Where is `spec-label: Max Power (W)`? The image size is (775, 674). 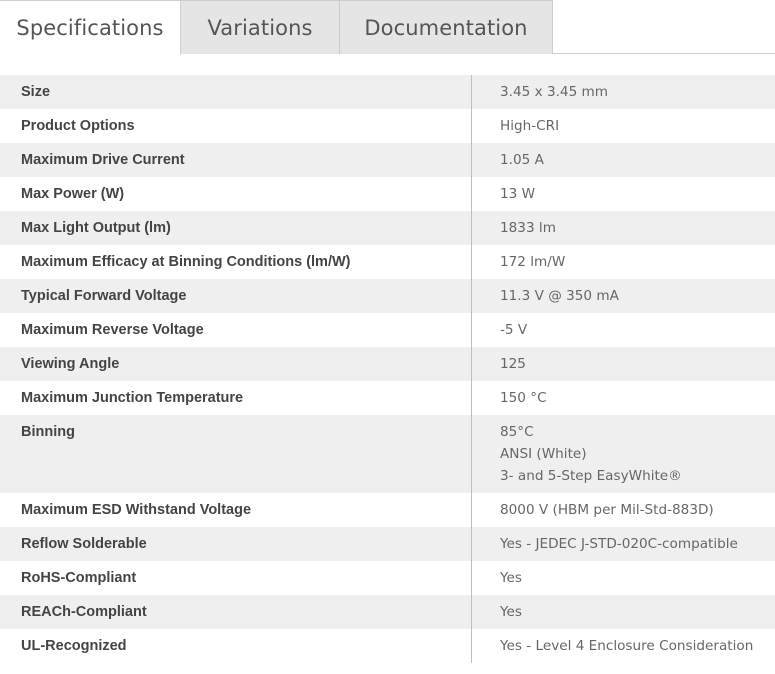
spec-label: Max Power (W) is located at coordinates (236, 194).